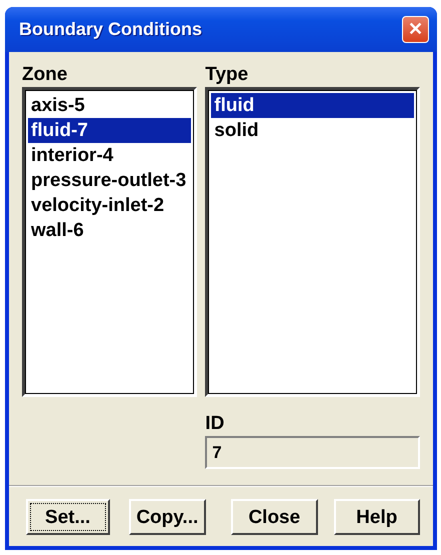 The height and width of the screenshot is (555, 441). I want to click on zone-item: pressure-outlet-3, so click(110, 180).